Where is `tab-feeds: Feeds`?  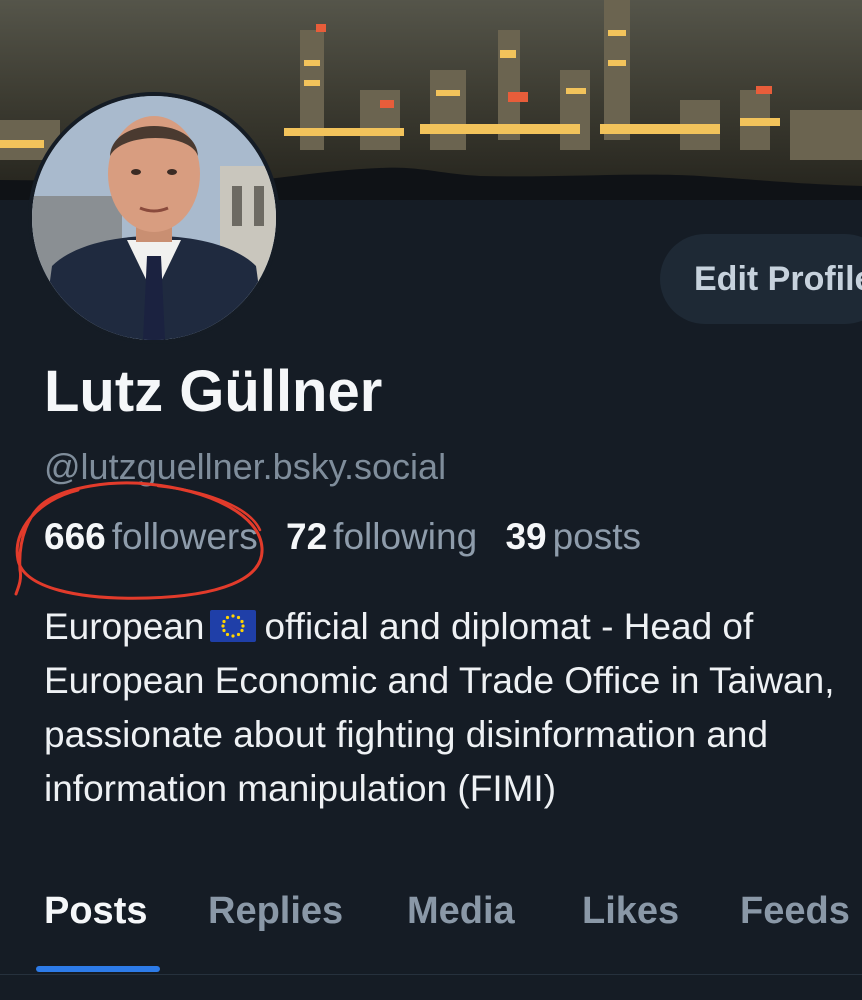 tab-feeds: Feeds is located at coordinates (795, 911).